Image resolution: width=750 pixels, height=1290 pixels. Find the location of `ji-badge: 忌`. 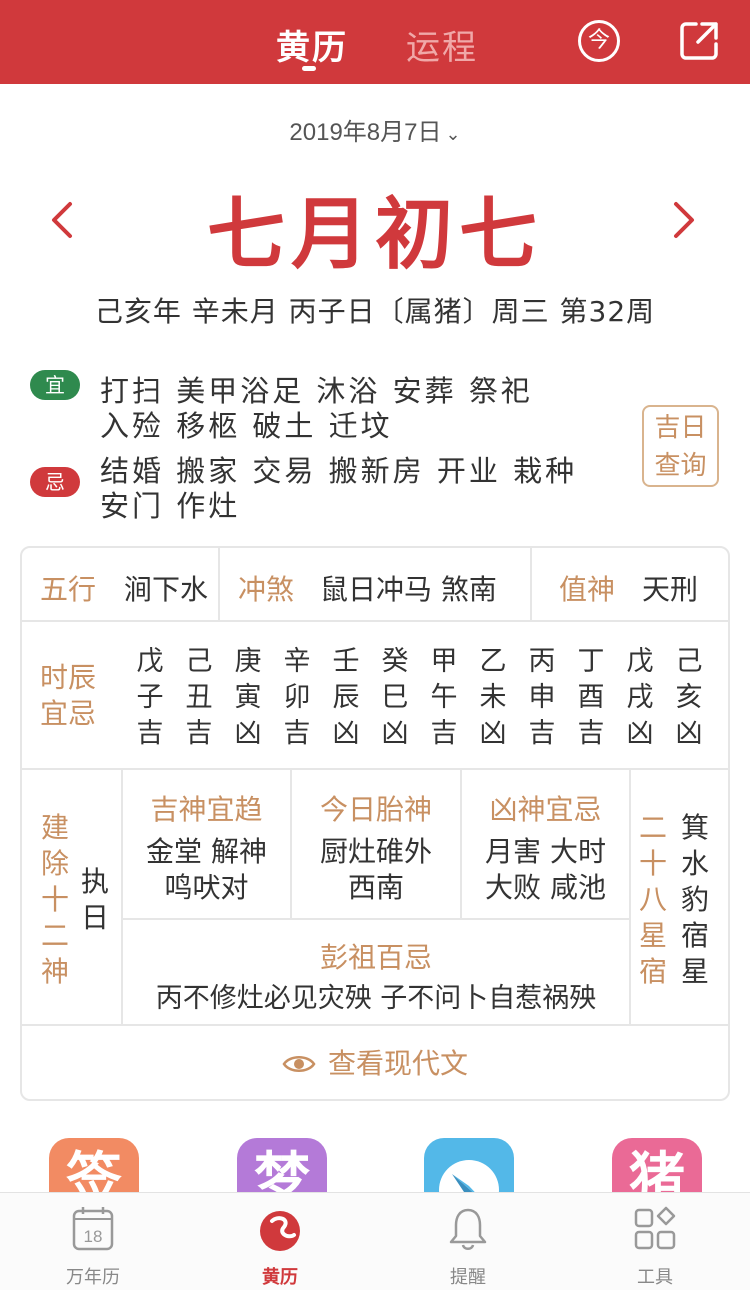

ji-badge: 忌 is located at coordinates (55, 482).